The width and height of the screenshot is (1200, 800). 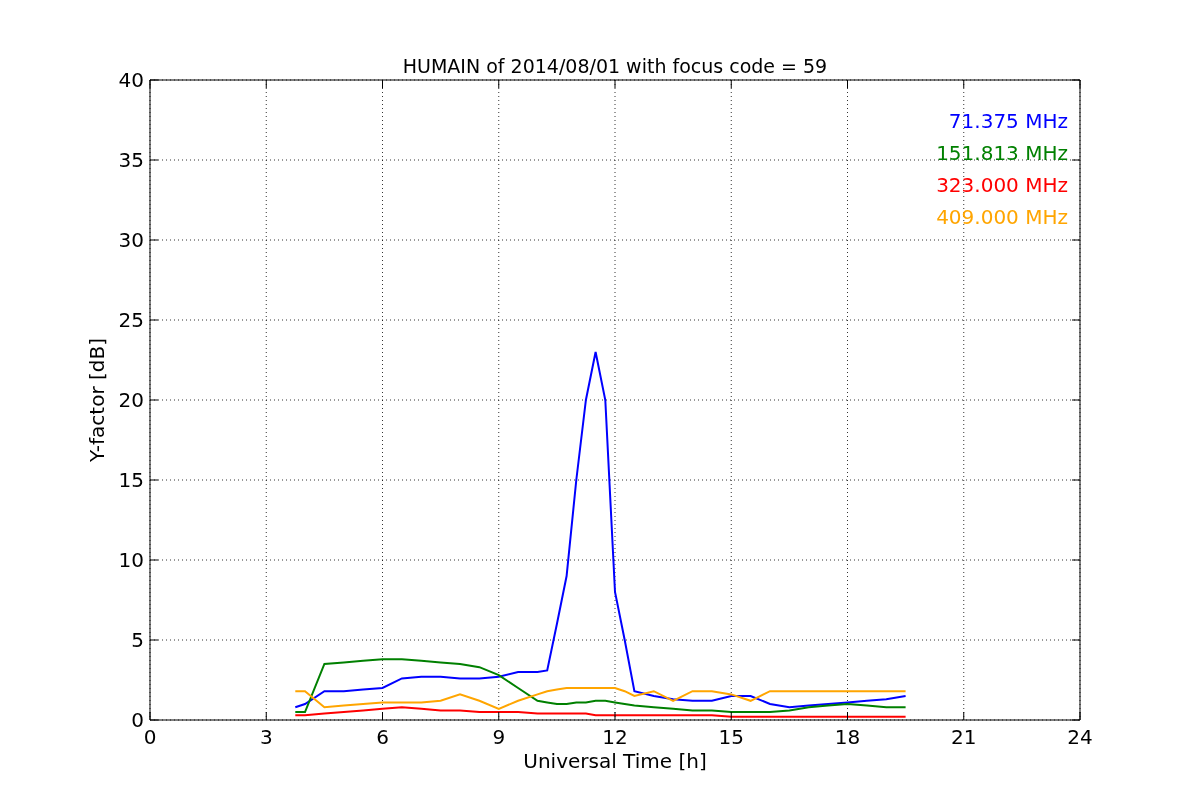 I want to click on legend-label: 323.000 MHz, so click(x=1002, y=185).